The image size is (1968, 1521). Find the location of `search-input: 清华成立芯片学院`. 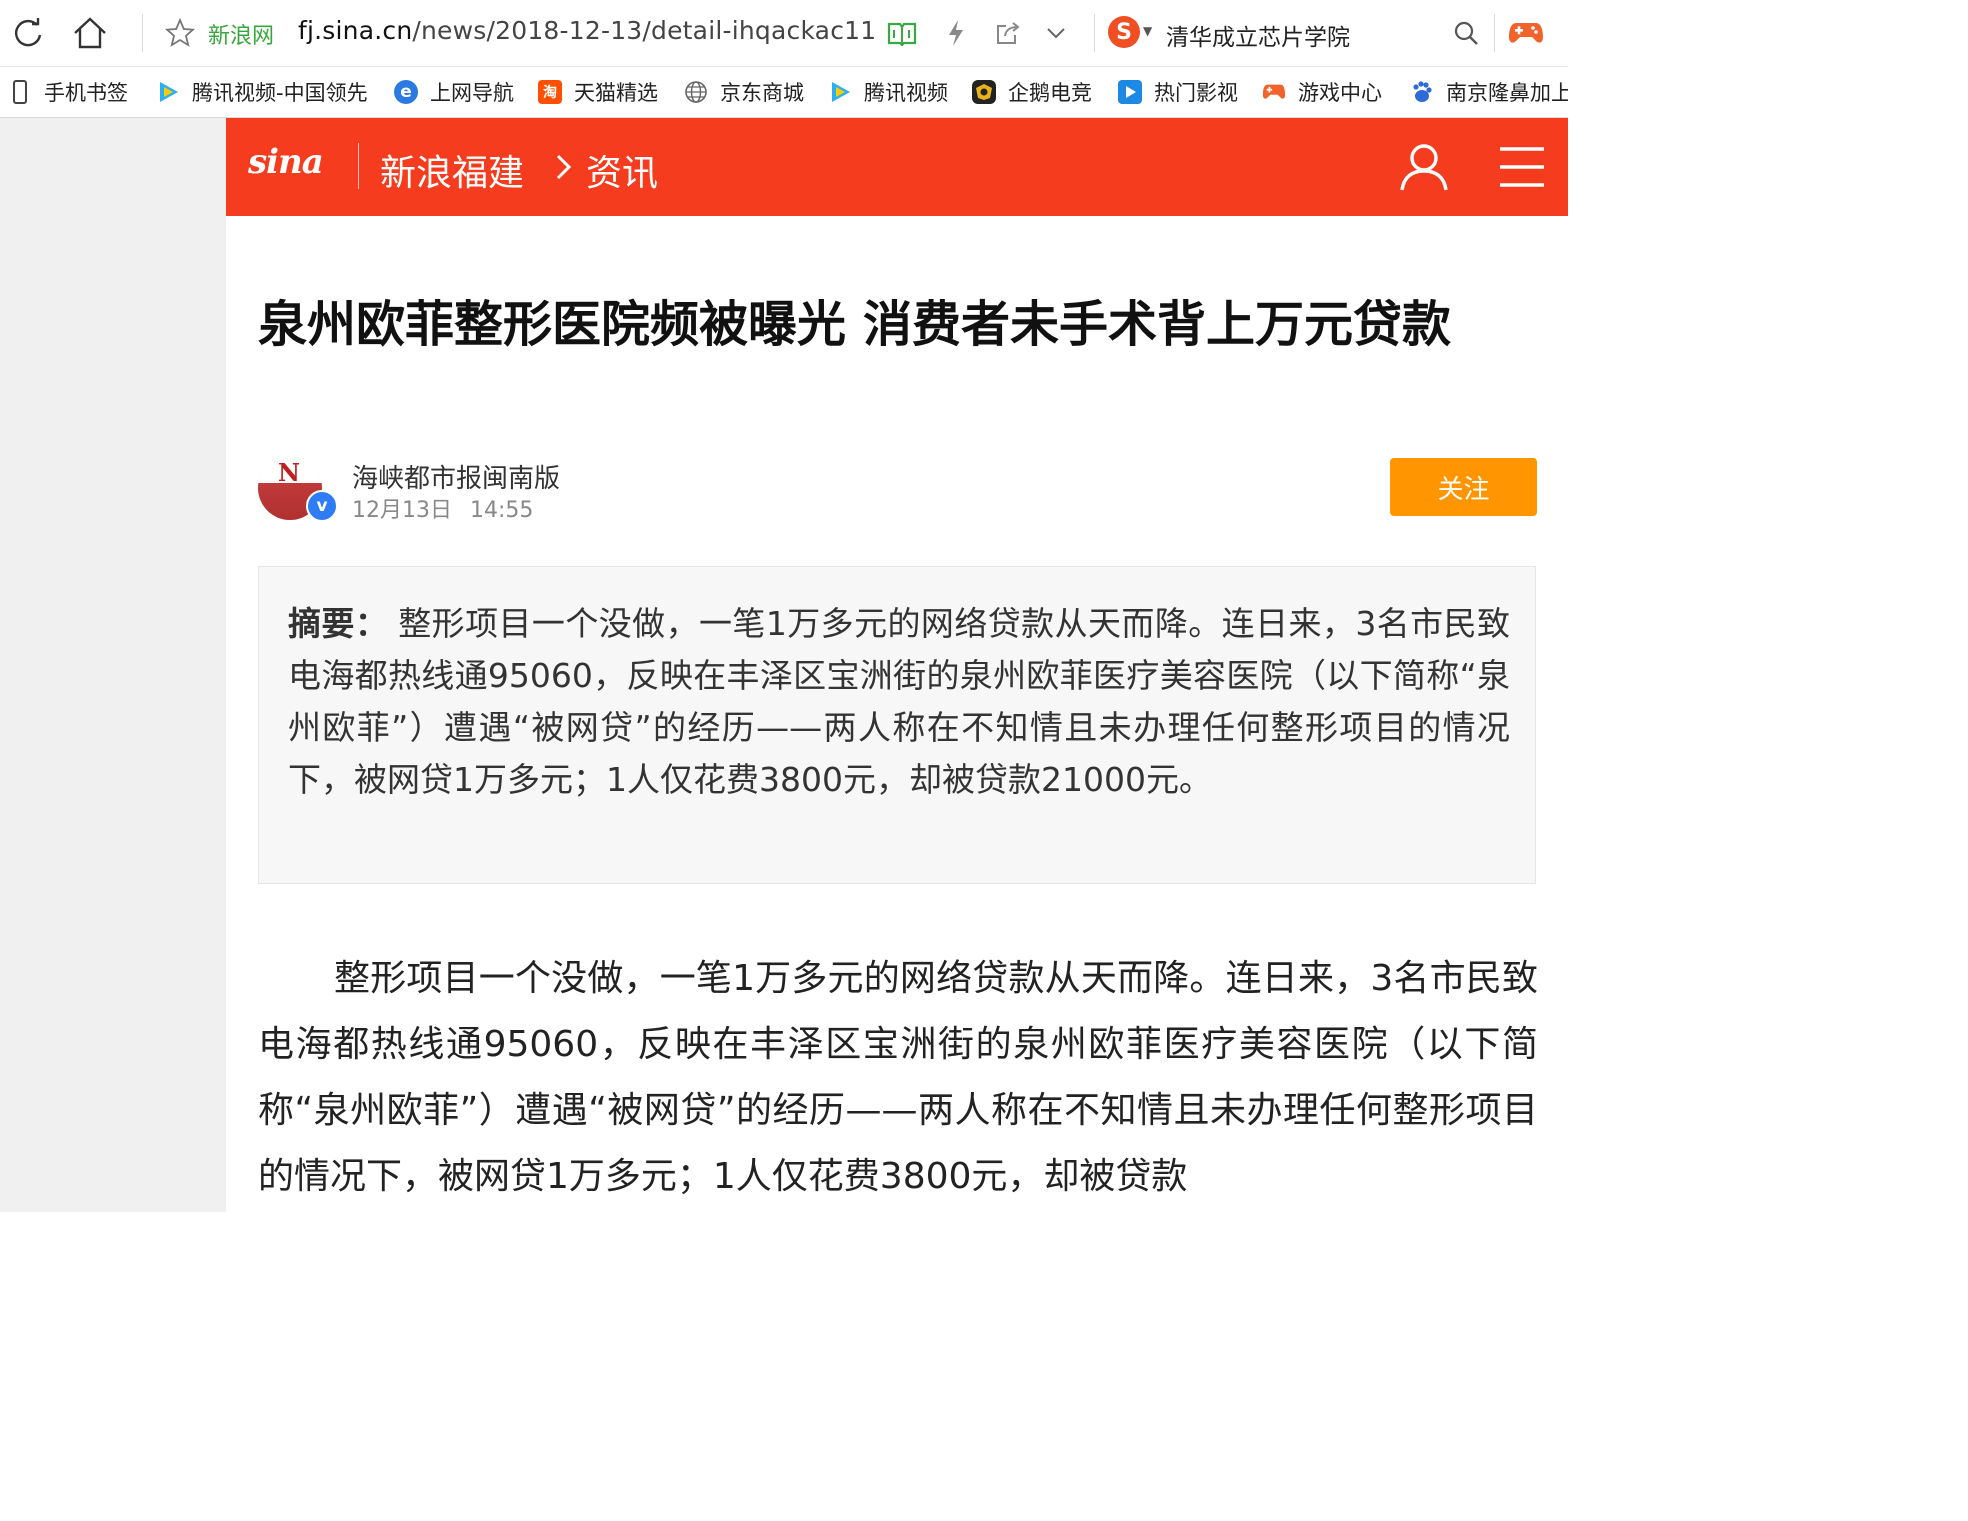

search-input: 清华成立芯片学院 is located at coordinates (1258, 35).